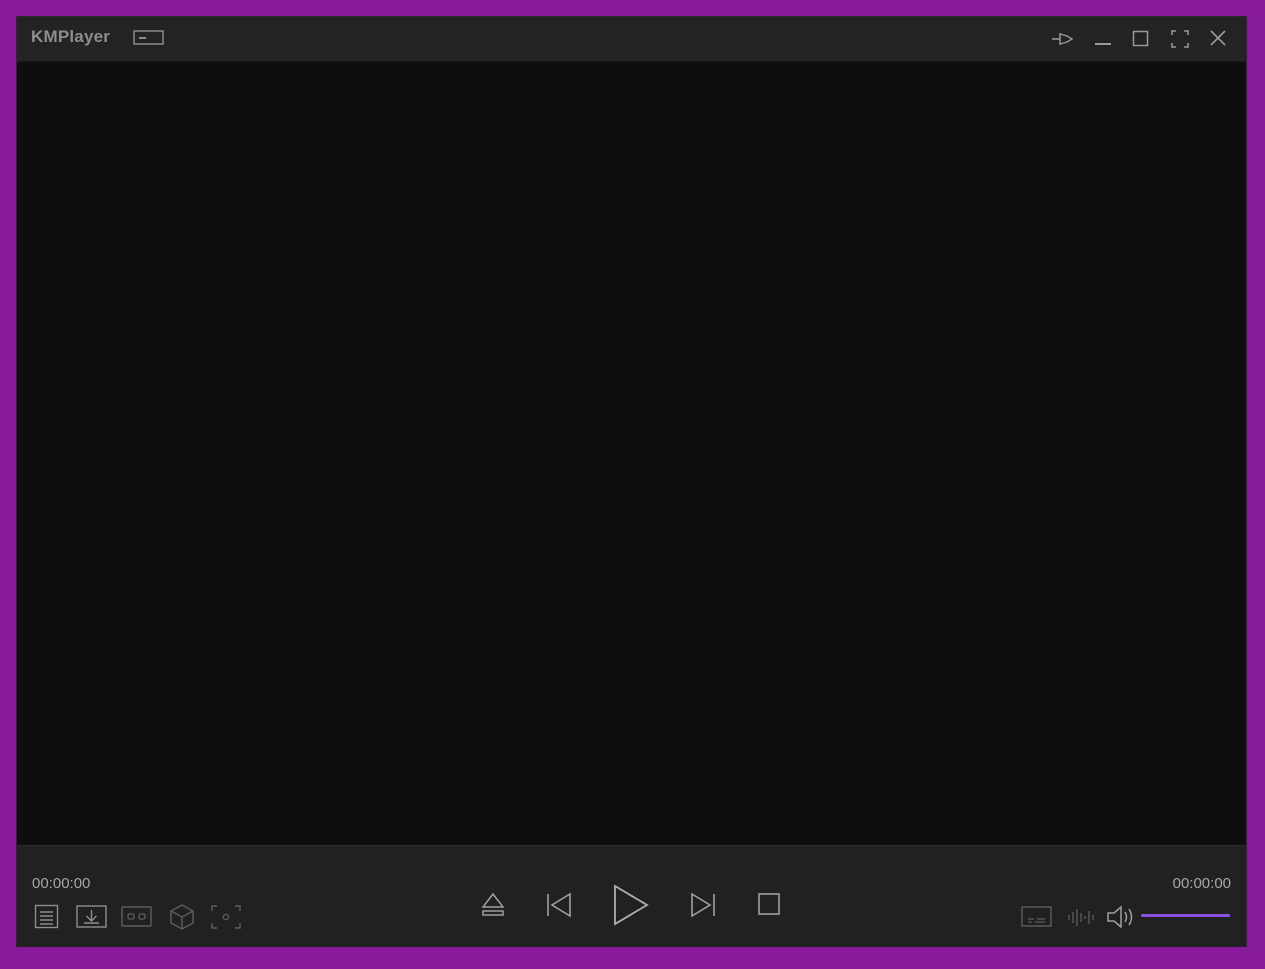 The height and width of the screenshot is (969, 1265). What do you see at coordinates (559, 905) in the screenshot?
I see `previous-icon` at bounding box center [559, 905].